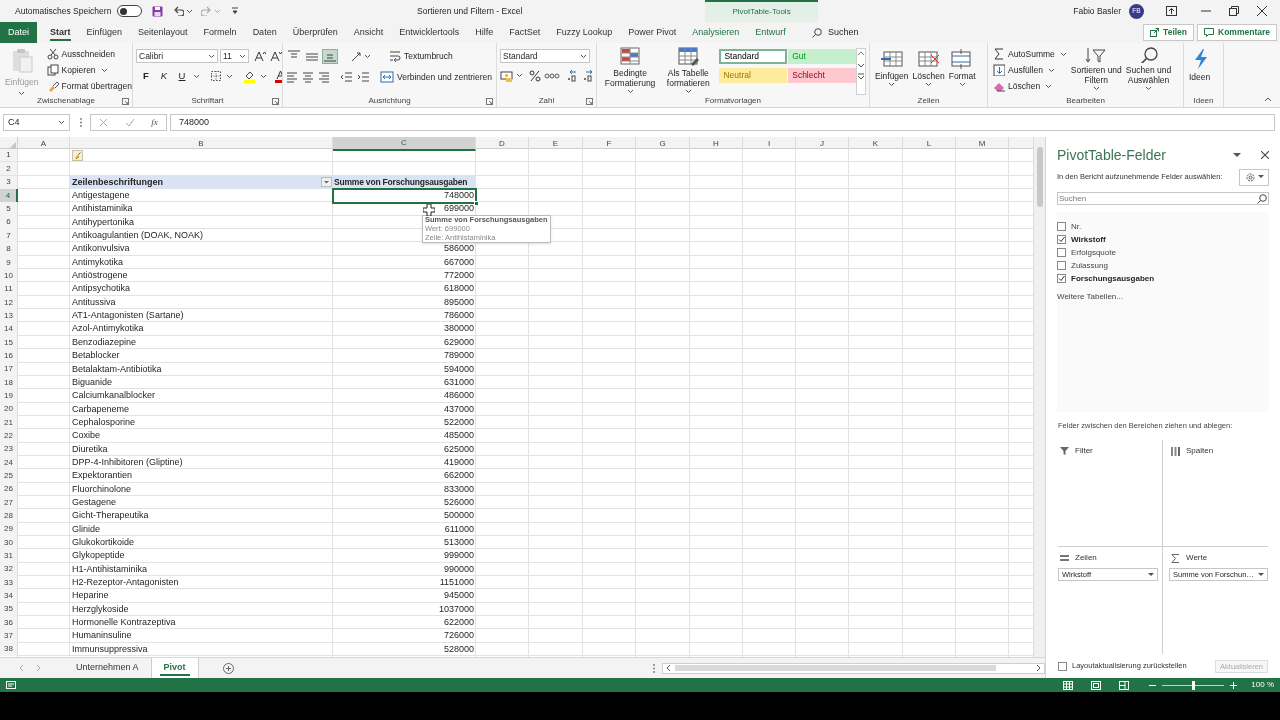  Describe the element at coordinates (326, 182) in the screenshot. I see `filter-dropdown-icon` at that location.